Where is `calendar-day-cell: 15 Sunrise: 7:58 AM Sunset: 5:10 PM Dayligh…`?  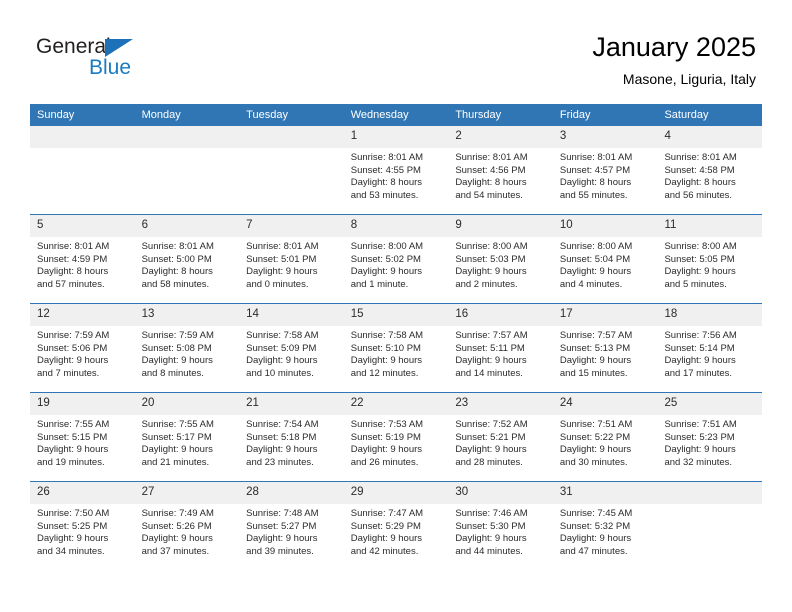 calendar-day-cell: 15 Sunrise: 7:58 AM Sunset: 5:10 PM Dayligh… is located at coordinates (396, 348).